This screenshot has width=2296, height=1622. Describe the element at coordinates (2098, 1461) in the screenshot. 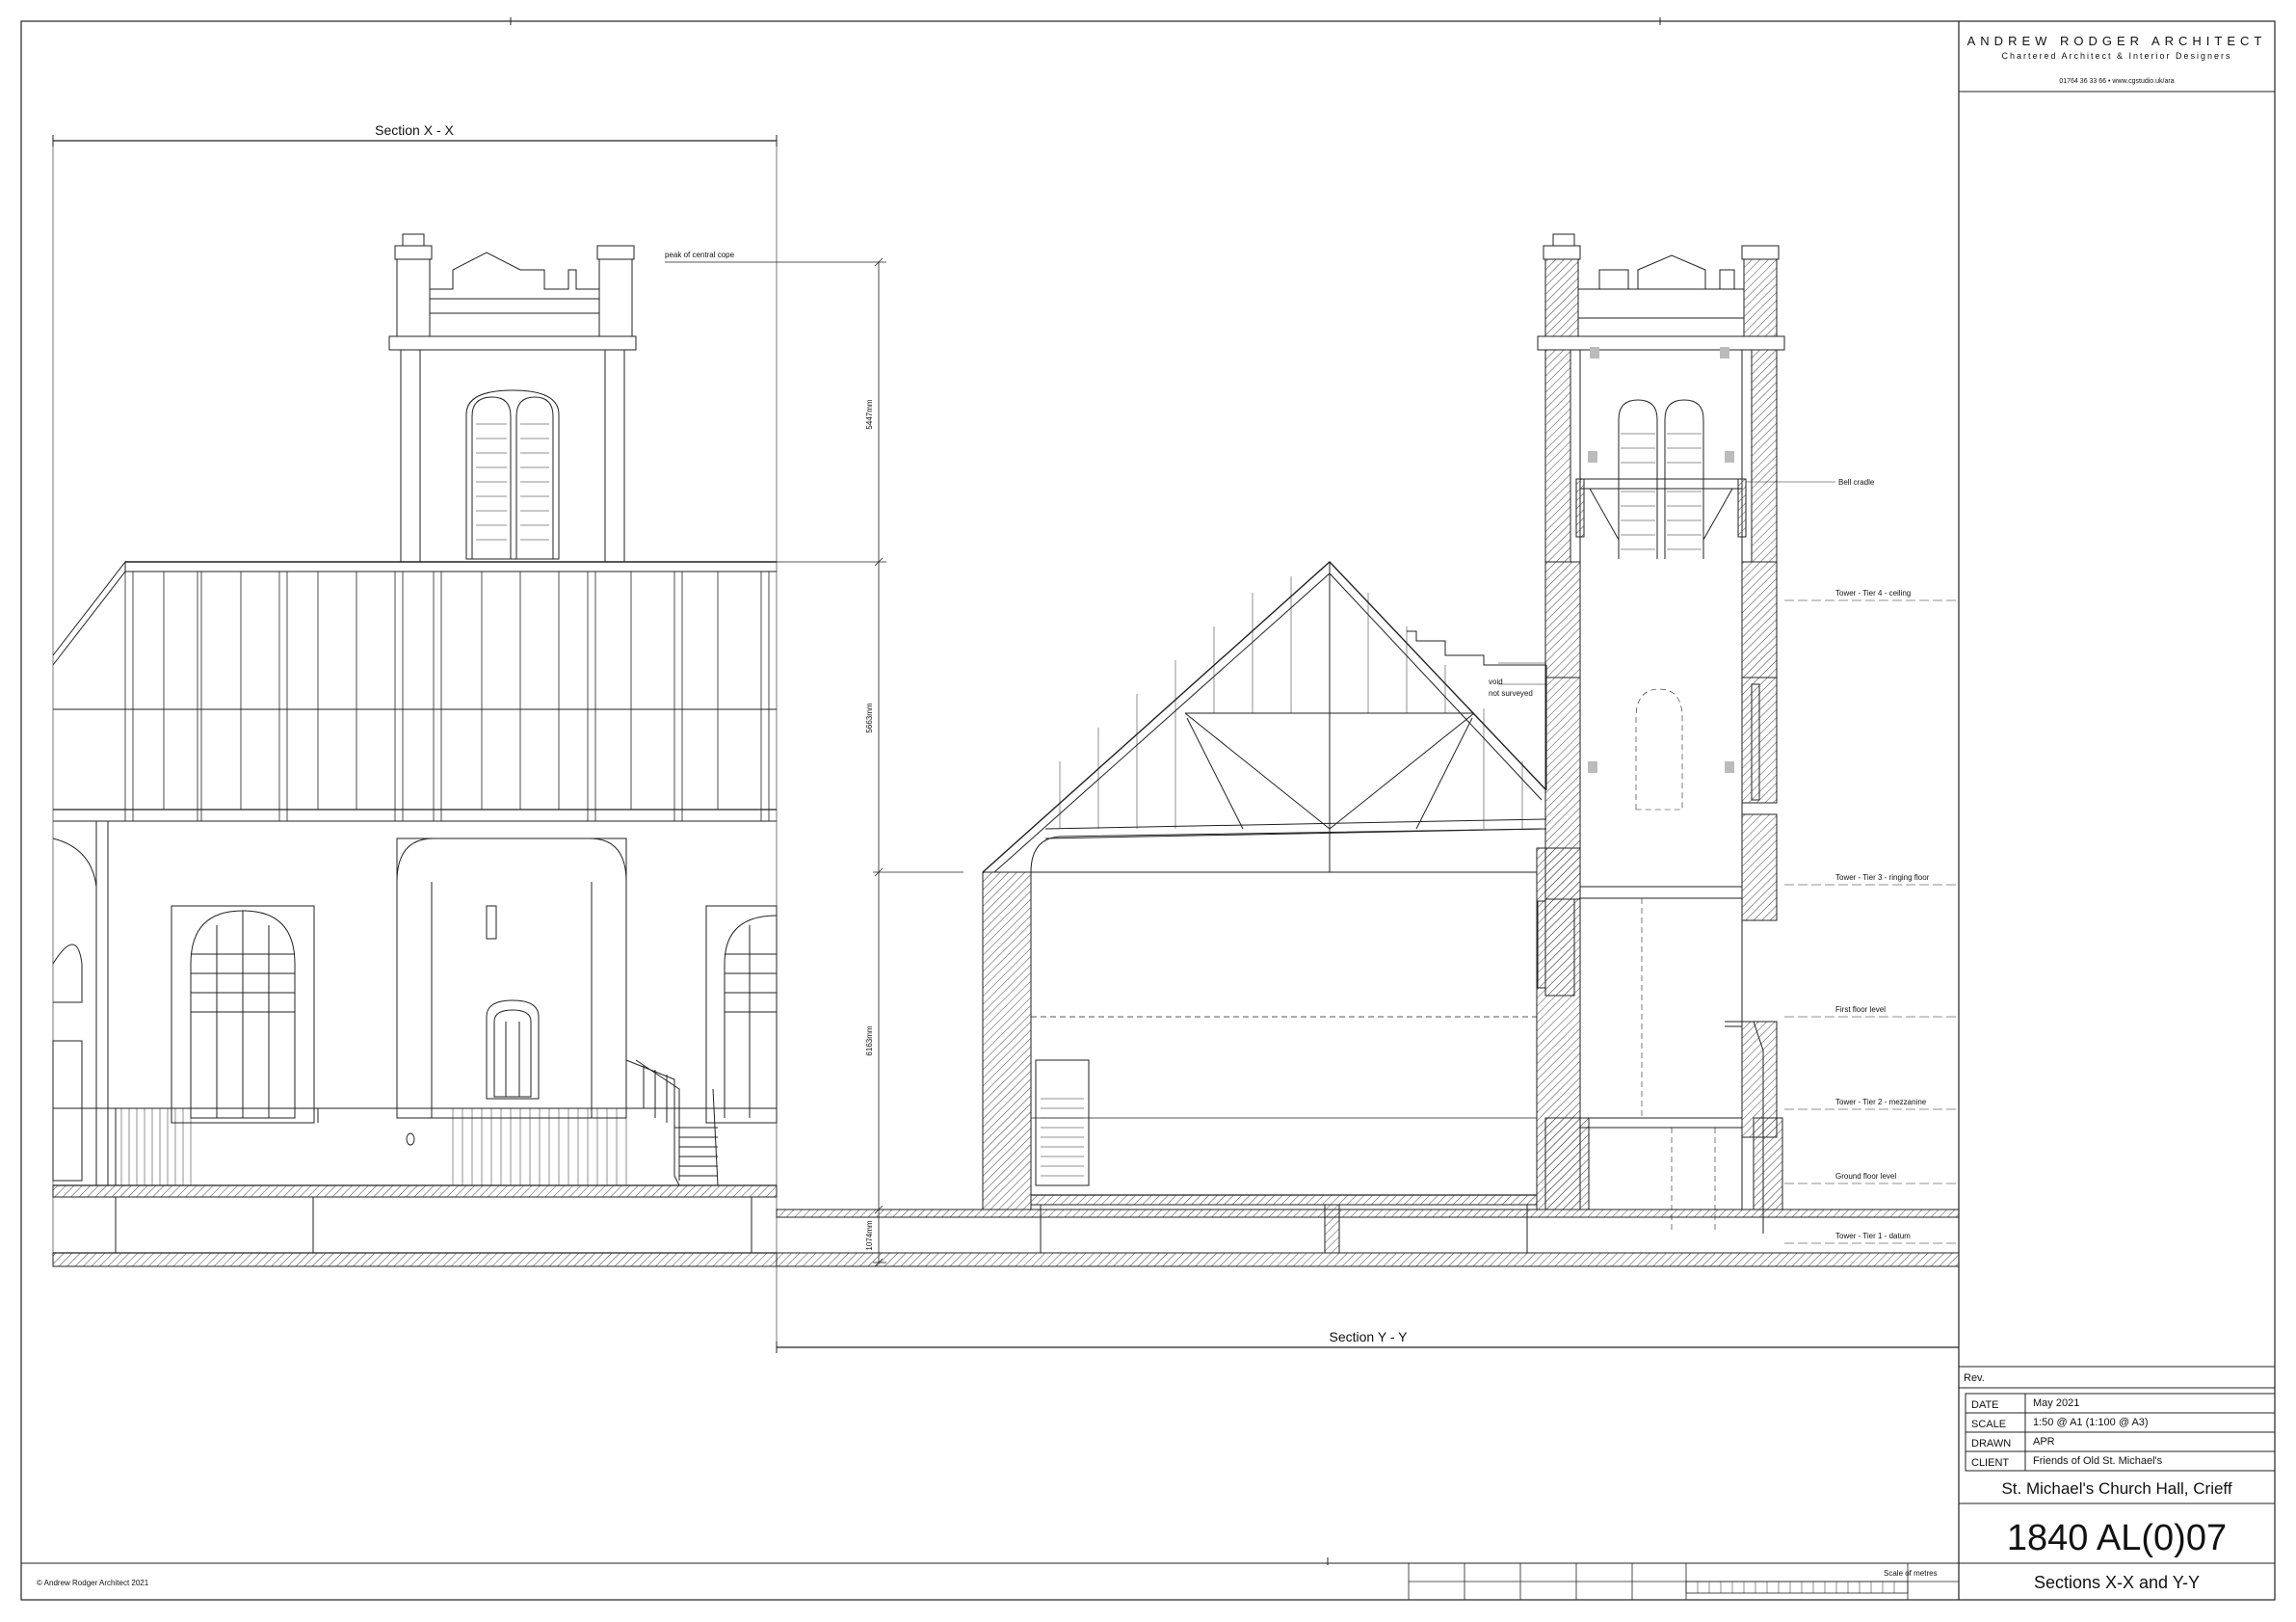

I see `tb-value-client: Friends of Old St. Michael's` at that location.